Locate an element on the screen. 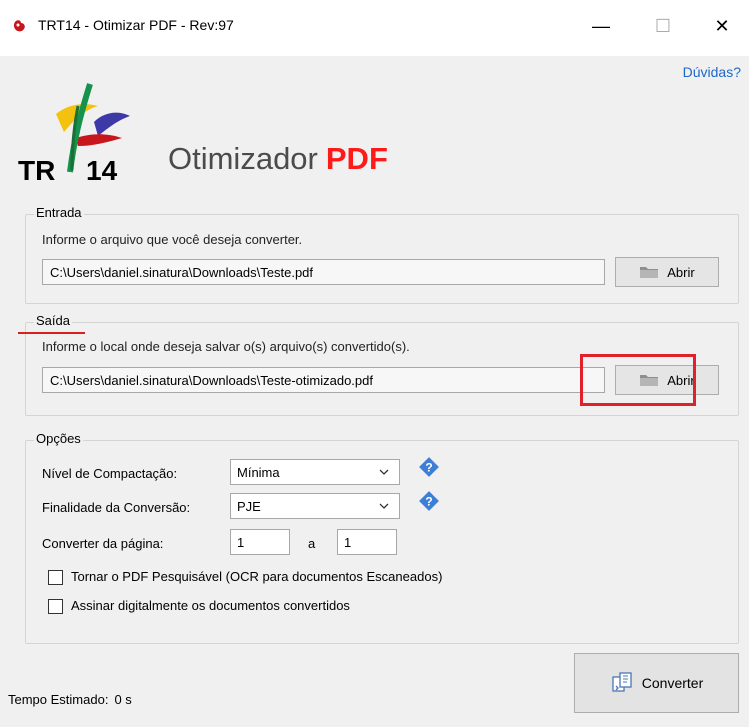  minimize-icon: — is located at coordinates (601, 25).